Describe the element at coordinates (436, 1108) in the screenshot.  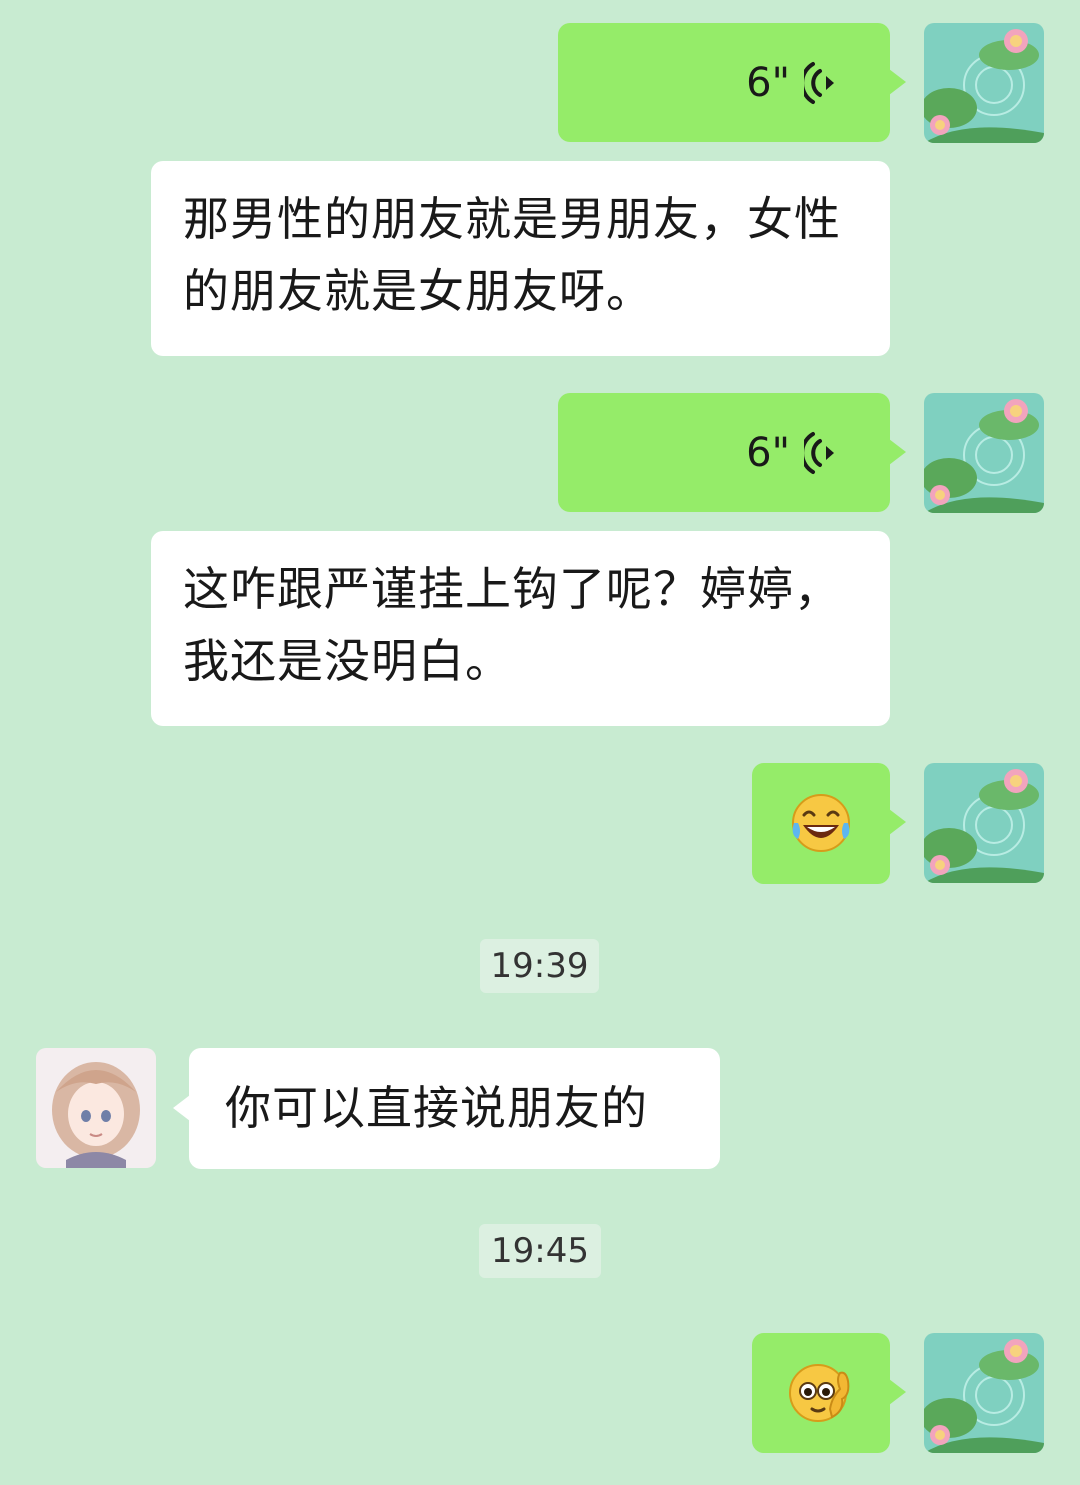
I see `message-text: 你可以直接说朋友的` at that location.